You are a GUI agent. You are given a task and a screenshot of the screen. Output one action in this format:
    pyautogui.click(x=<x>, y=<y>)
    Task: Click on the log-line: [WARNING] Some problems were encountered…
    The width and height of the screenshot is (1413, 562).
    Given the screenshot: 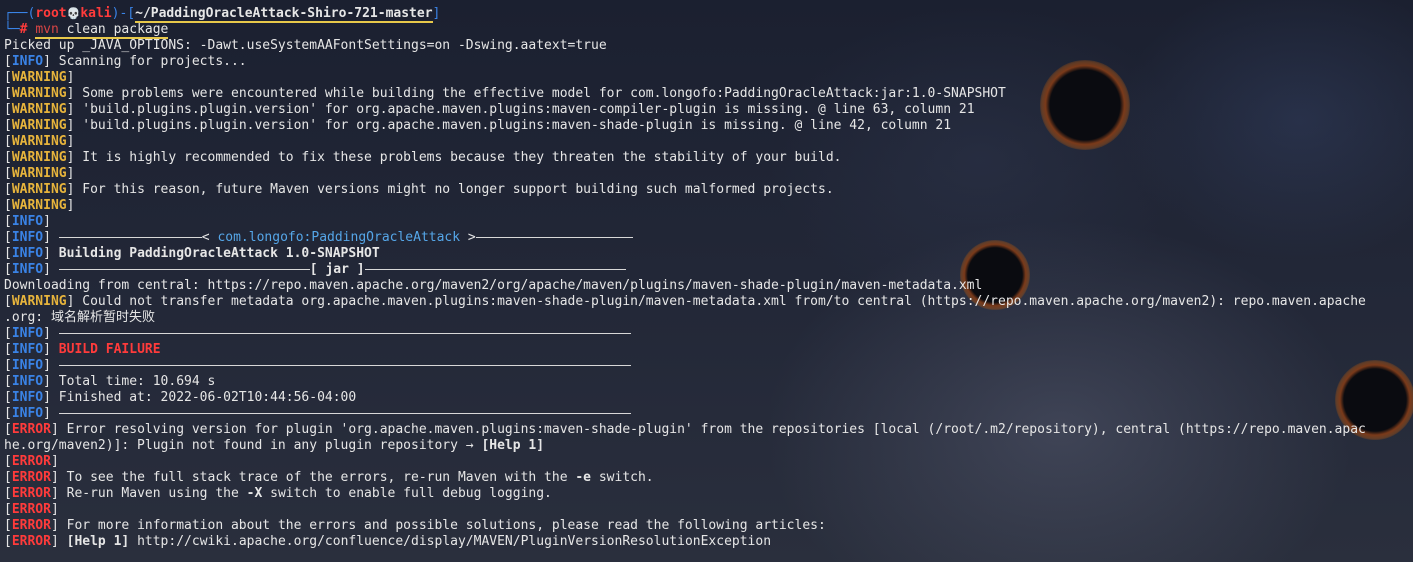 What is the action you would take?
    pyautogui.click(x=505, y=93)
    